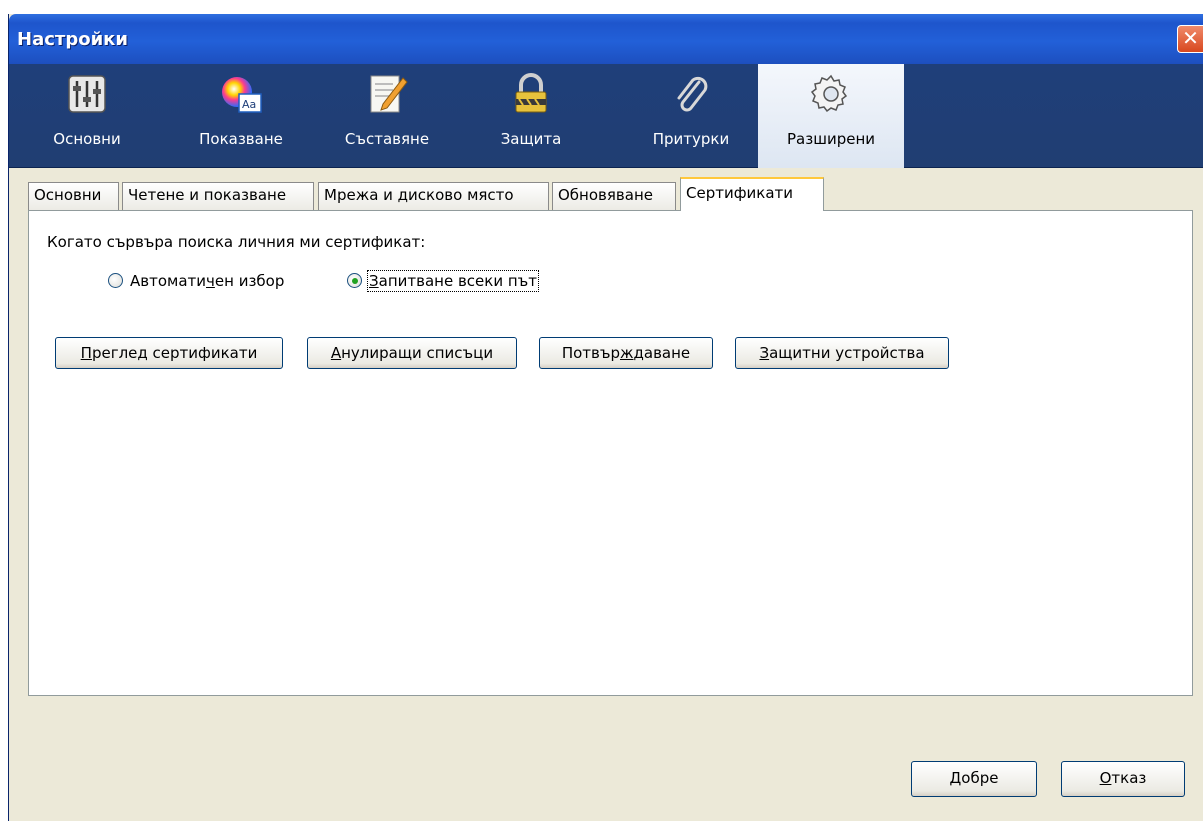  I want to click on toolbar-security: Защита, so click(531, 116).